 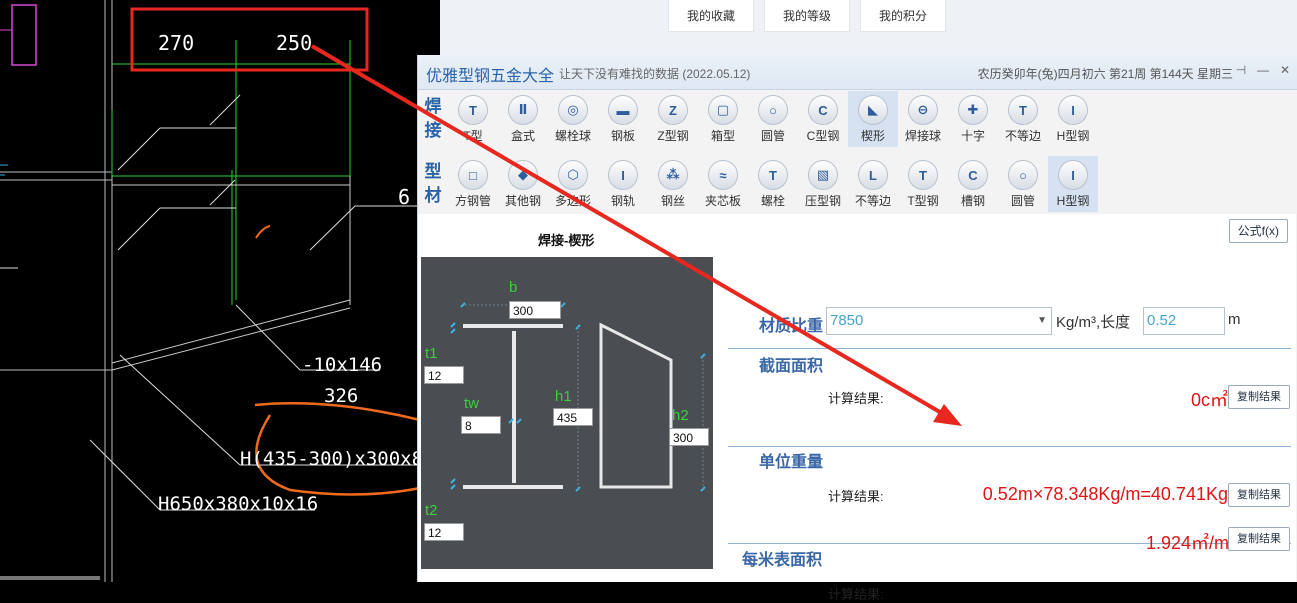 What do you see at coordinates (433, 118) in the screenshot?
I see `group-label-weld: 焊接` at bounding box center [433, 118].